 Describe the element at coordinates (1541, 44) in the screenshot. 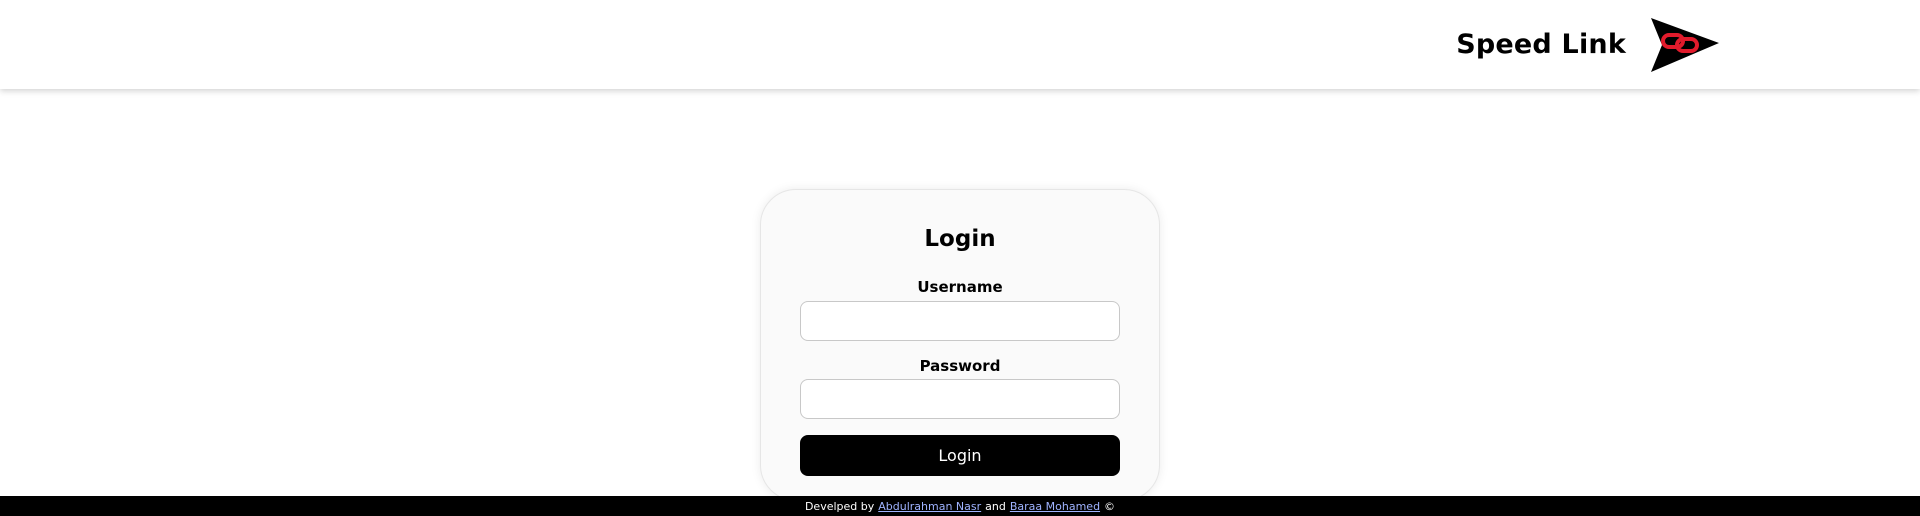

I see `brand-name: Speed Link` at that location.